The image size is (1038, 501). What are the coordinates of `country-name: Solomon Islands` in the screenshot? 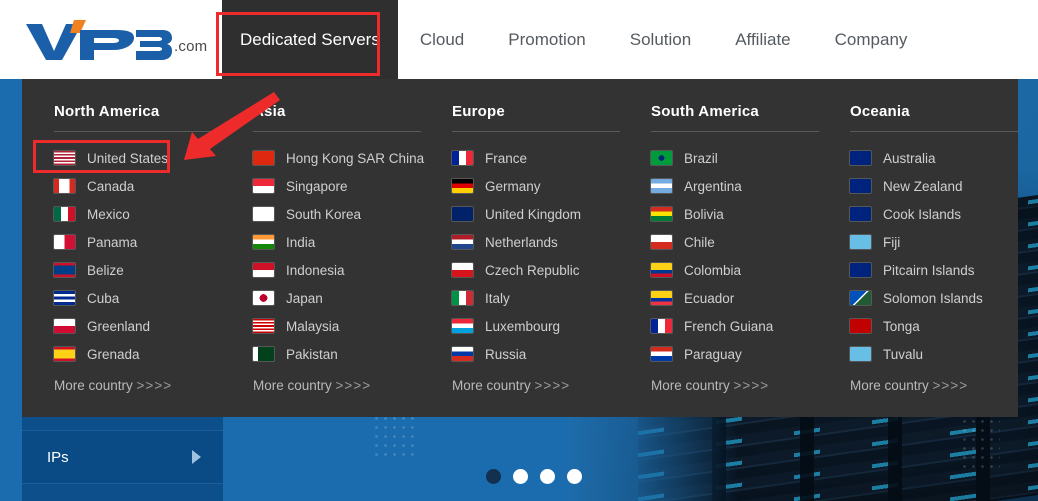 It's located at (933, 298).